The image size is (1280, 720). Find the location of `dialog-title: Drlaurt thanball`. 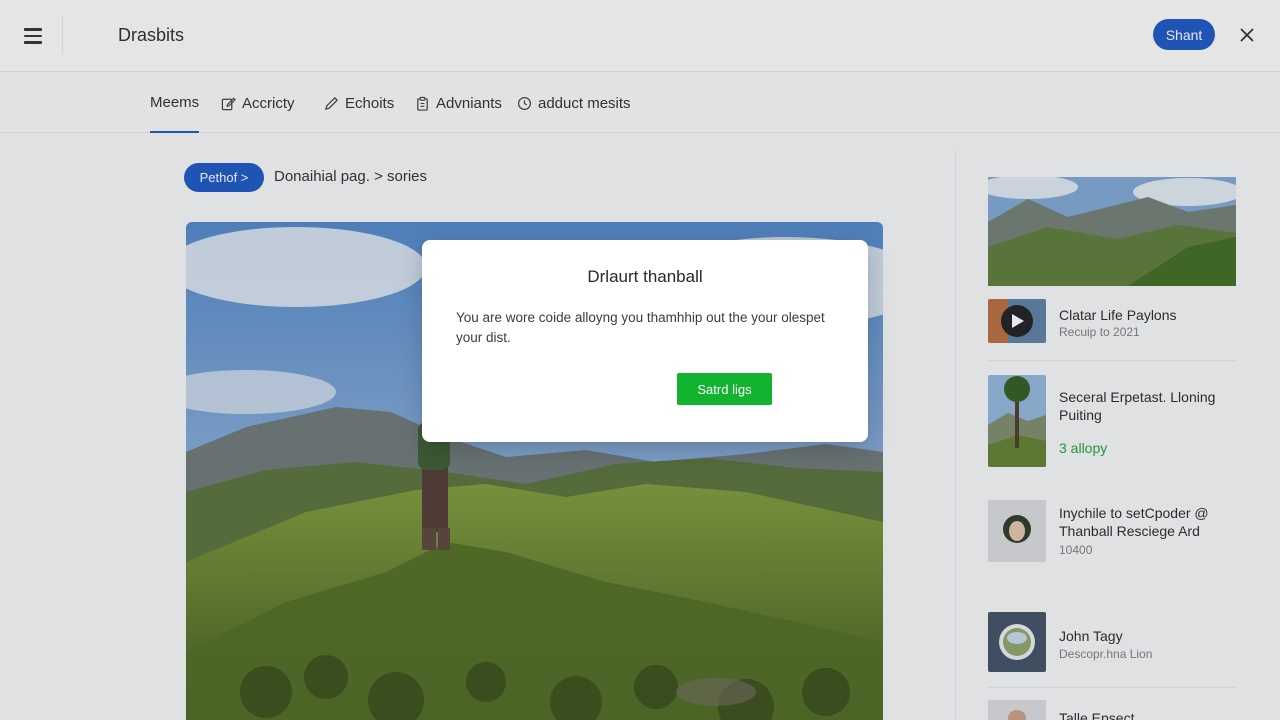

dialog-title: Drlaurt thanball is located at coordinates (645, 276).